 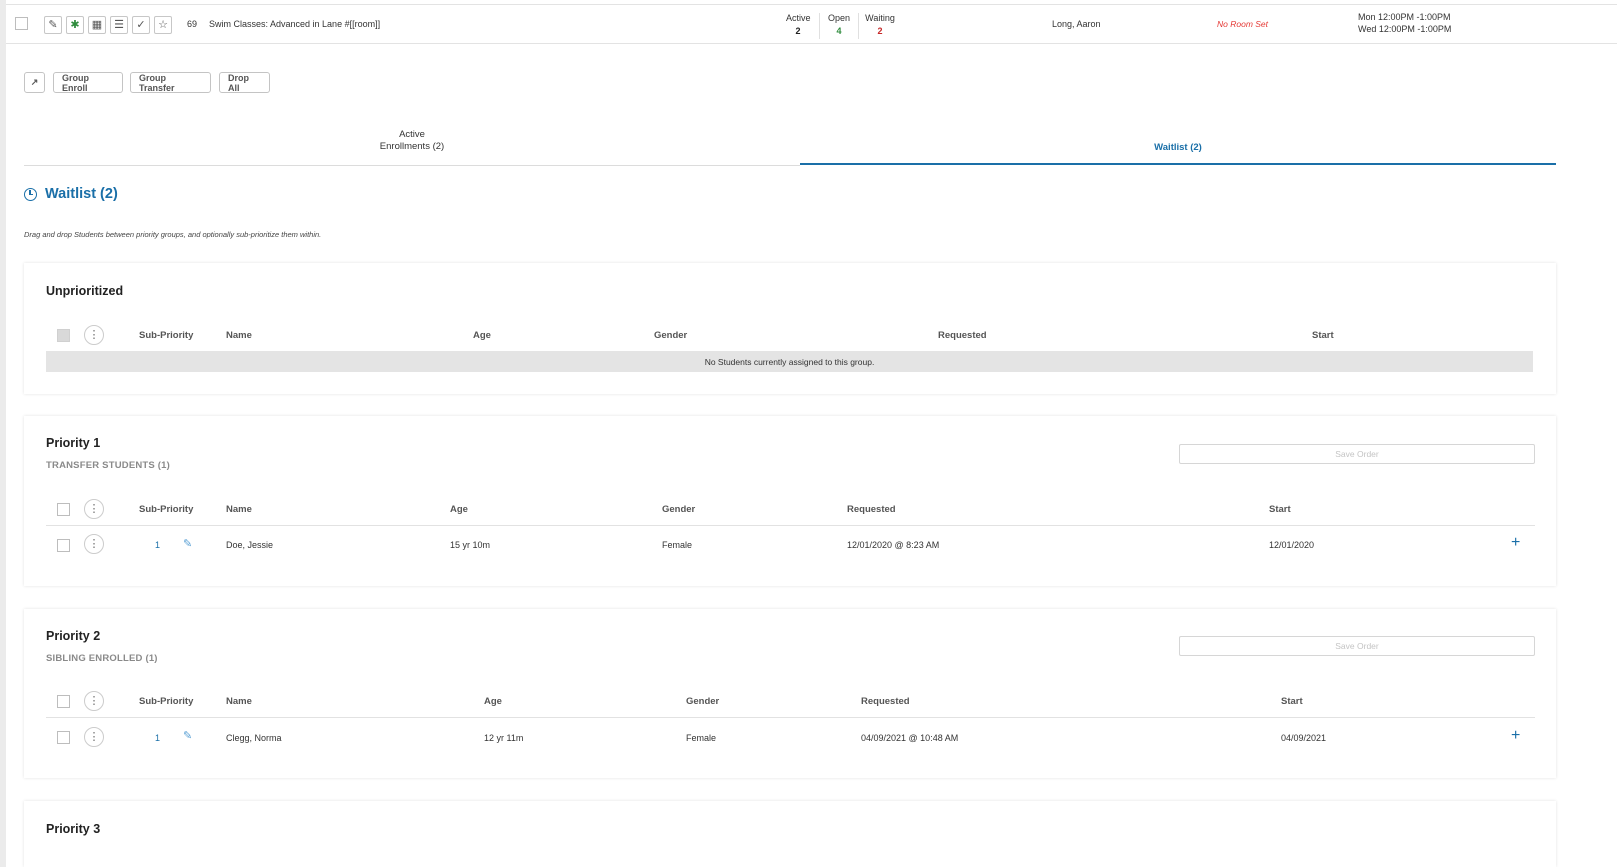 I want to click on group-transfer-button: Group Transfer, so click(x=170, y=82).